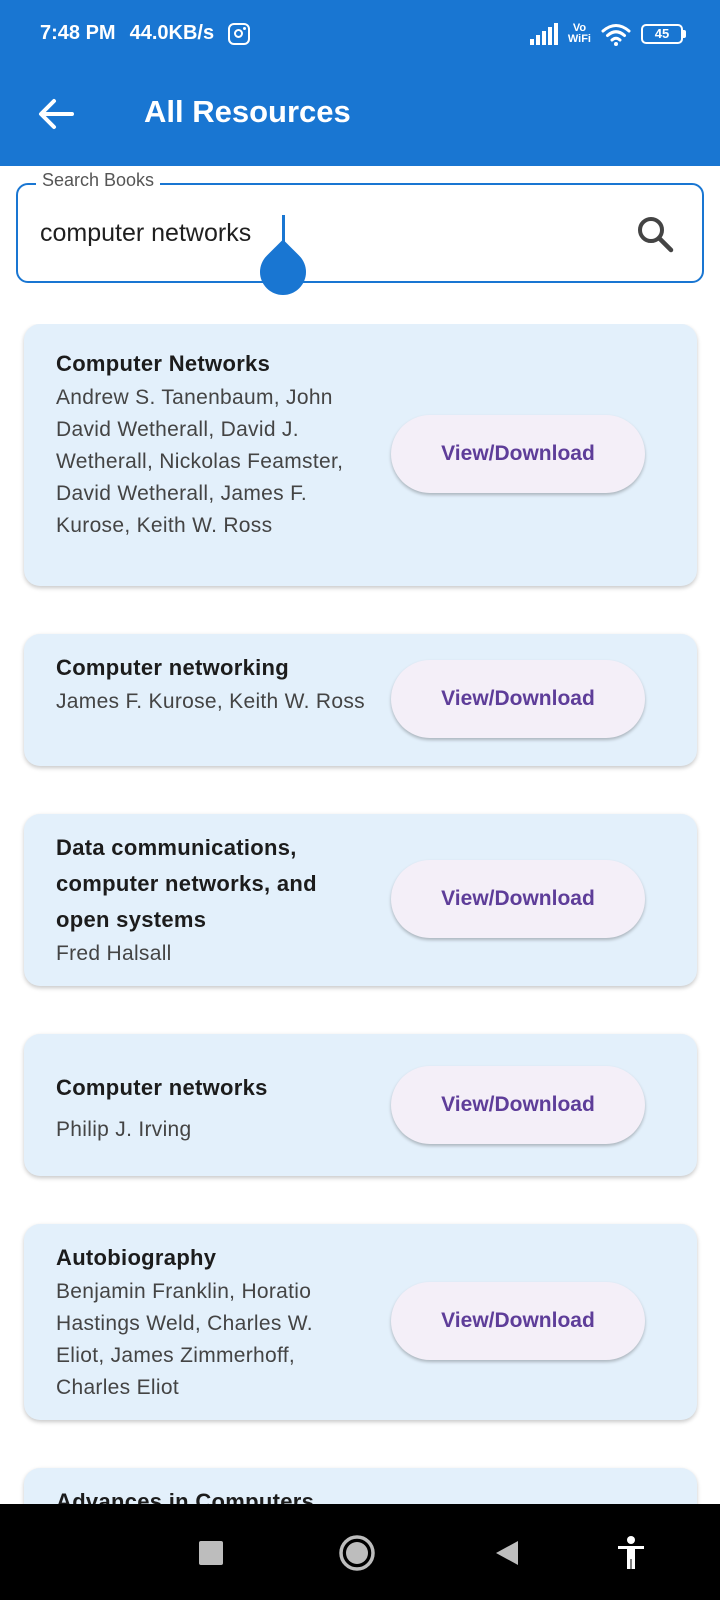 The height and width of the screenshot is (1600, 720). I want to click on vowifi-icon: Vo WiFi, so click(579, 34).